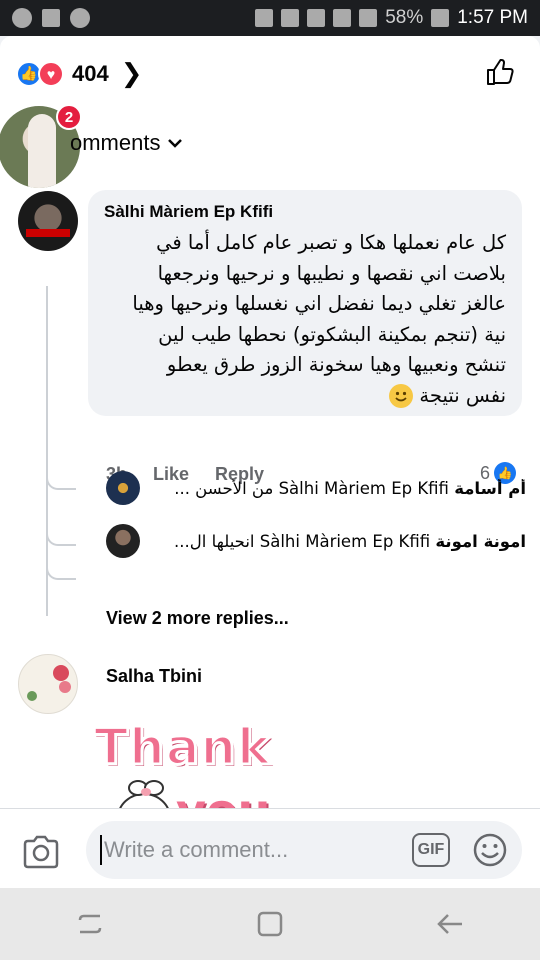 This screenshot has width=540, height=960. What do you see at coordinates (342, 18) in the screenshot?
I see `sim-icon` at bounding box center [342, 18].